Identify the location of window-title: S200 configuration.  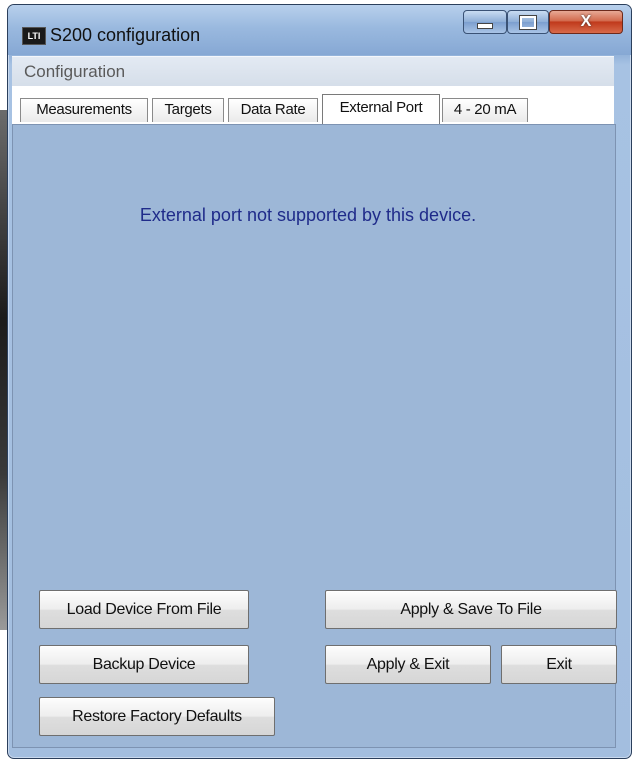
(125, 35).